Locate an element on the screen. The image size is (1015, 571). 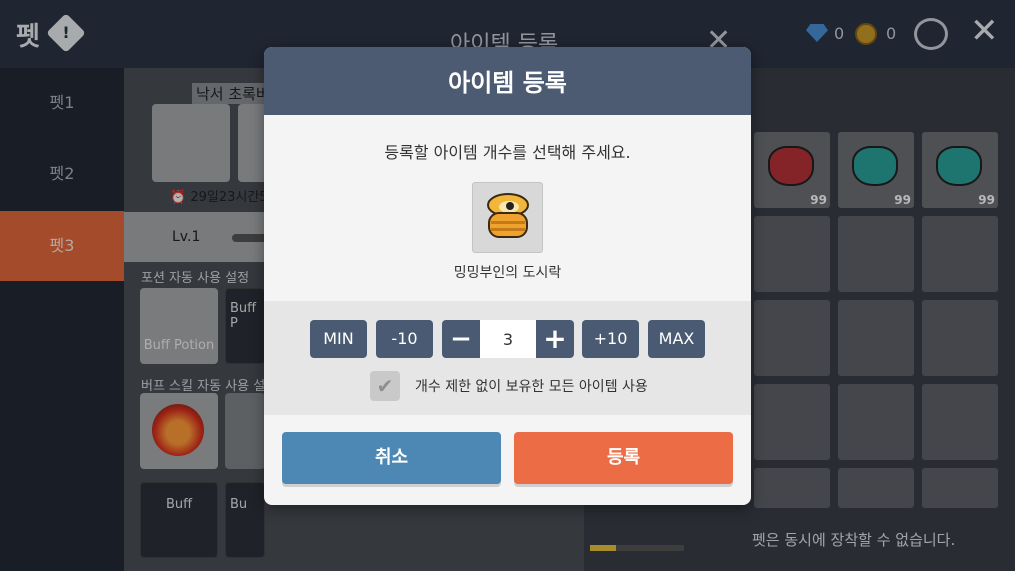
lunchbox-icon is located at coordinates (508, 215).